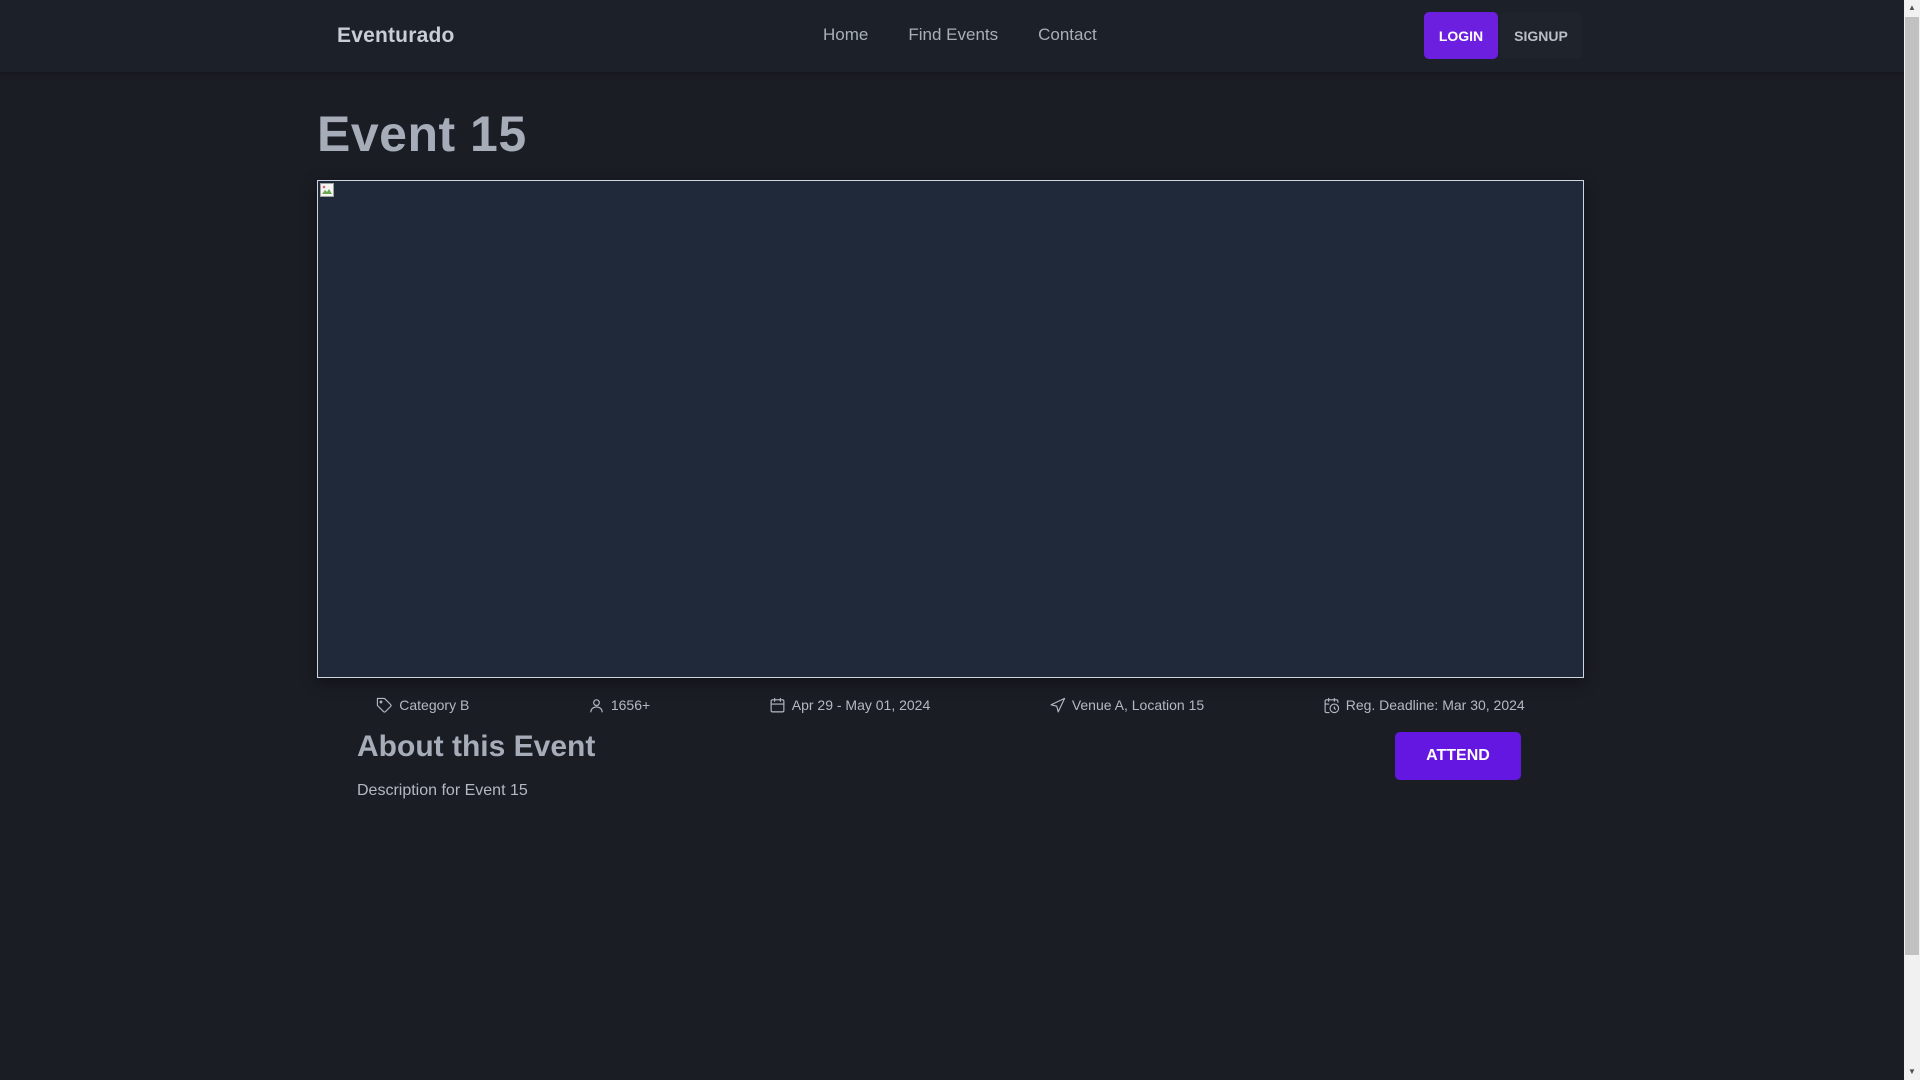 The width and height of the screenshot is (1920, 1080). What do you see at coordinates (1435, 705) in the screenshot?
I see `meta-deadline-label: Reg. Deadline: Mar 30, 2024` at bounding box center [1435, 705].